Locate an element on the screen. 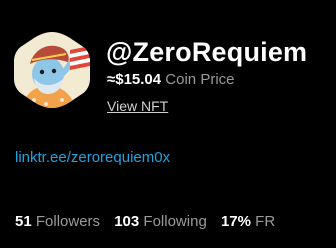  coin-price-value: ≈$15.04 is located at coordinates (134, 79).